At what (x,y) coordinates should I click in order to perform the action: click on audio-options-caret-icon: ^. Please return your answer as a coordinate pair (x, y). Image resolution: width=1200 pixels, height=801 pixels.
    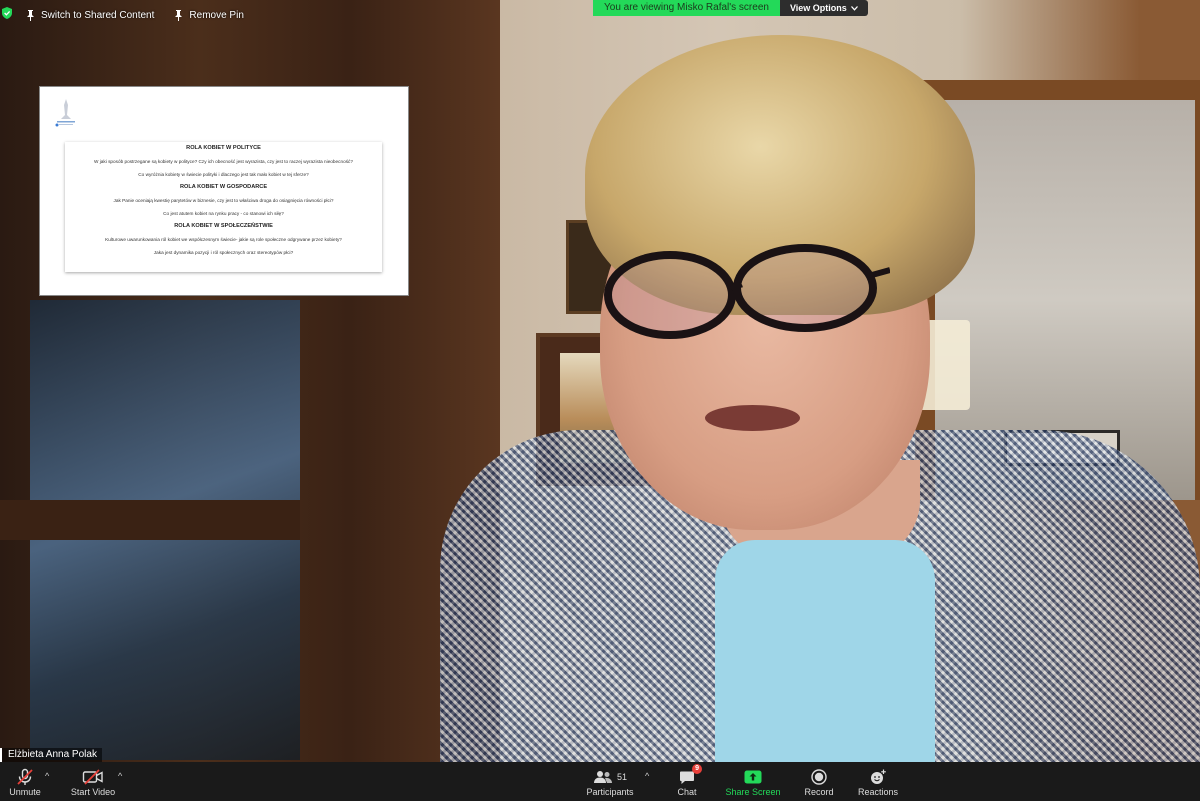
    Looking at the image, I should click on (47, 776).